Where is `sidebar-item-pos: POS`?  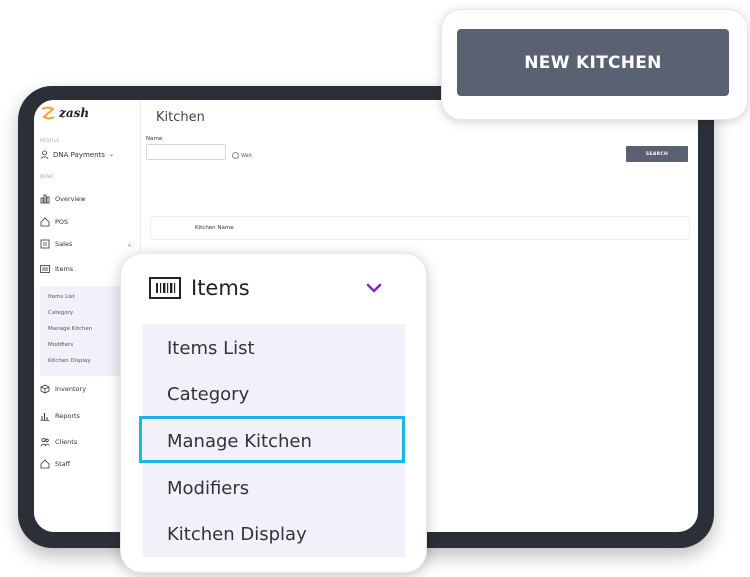
sidebar-item-pos: POS is located at coordinates (86, 222).